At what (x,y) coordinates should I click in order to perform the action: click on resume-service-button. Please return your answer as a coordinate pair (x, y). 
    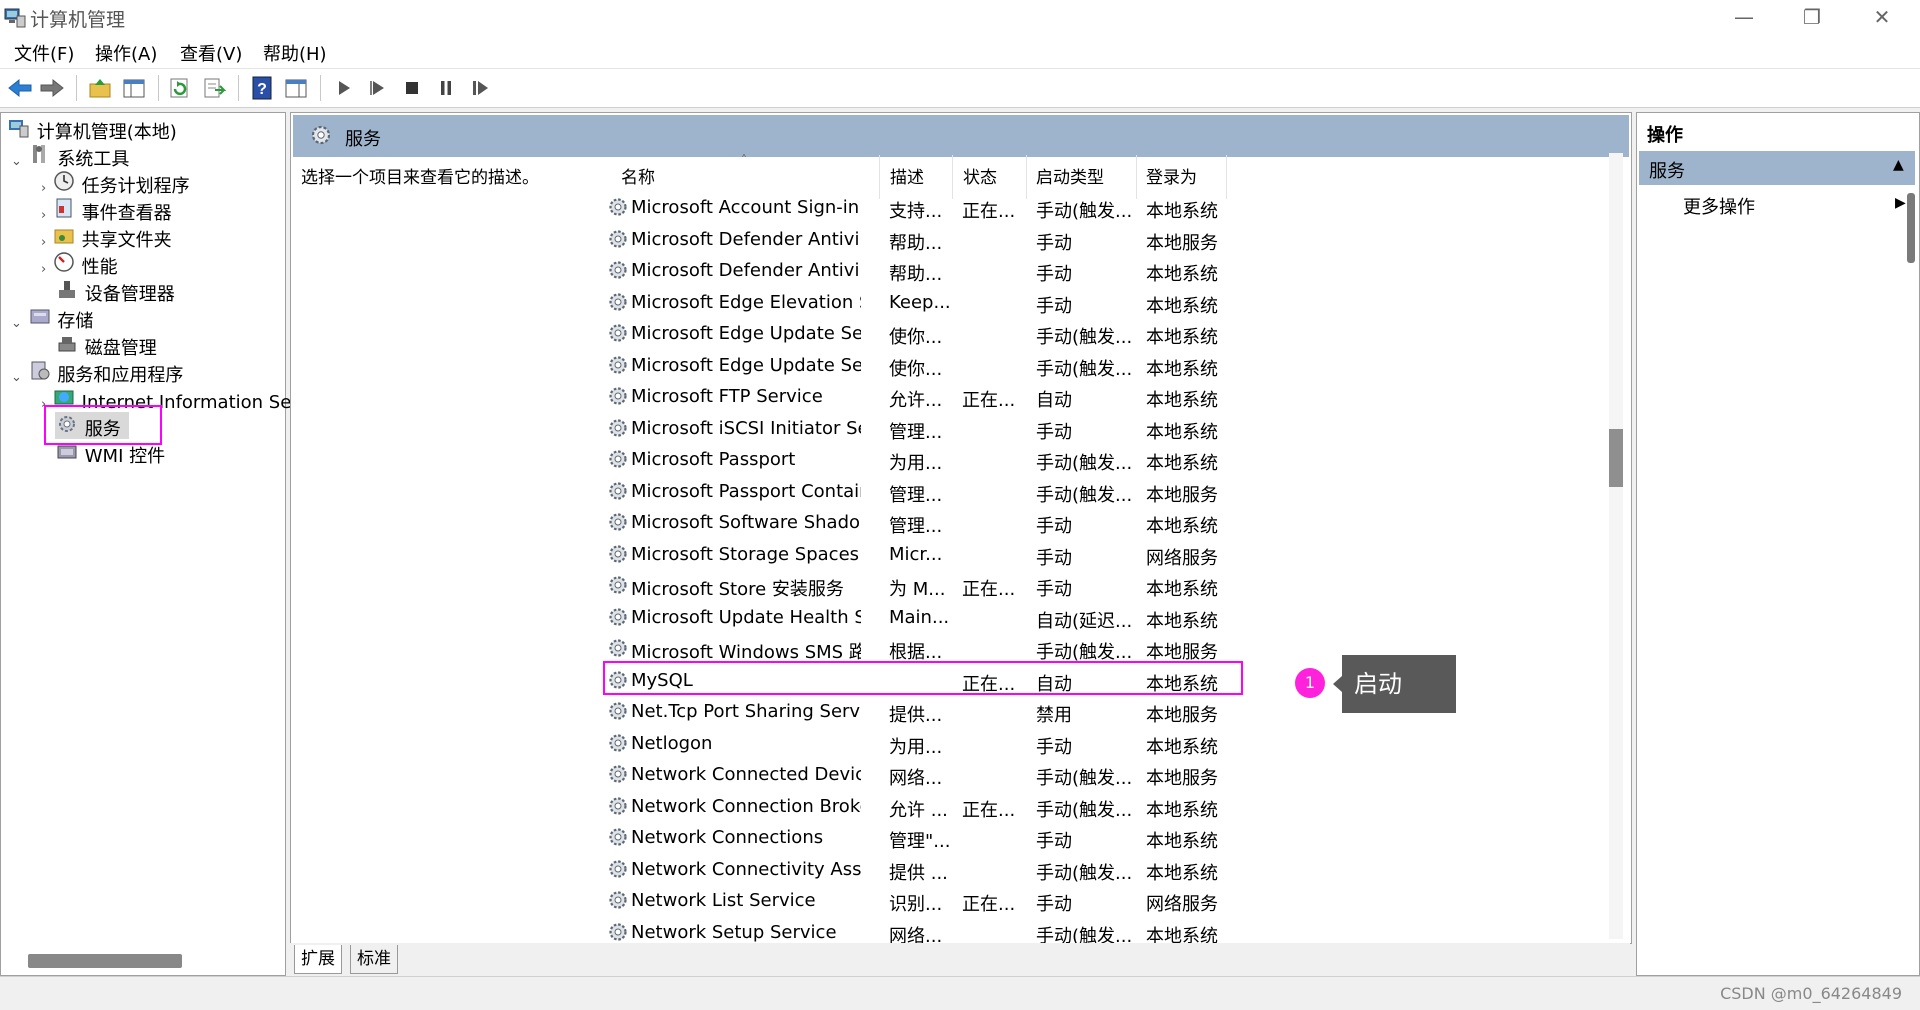
    Looking at the image, I should click on (480, 88).